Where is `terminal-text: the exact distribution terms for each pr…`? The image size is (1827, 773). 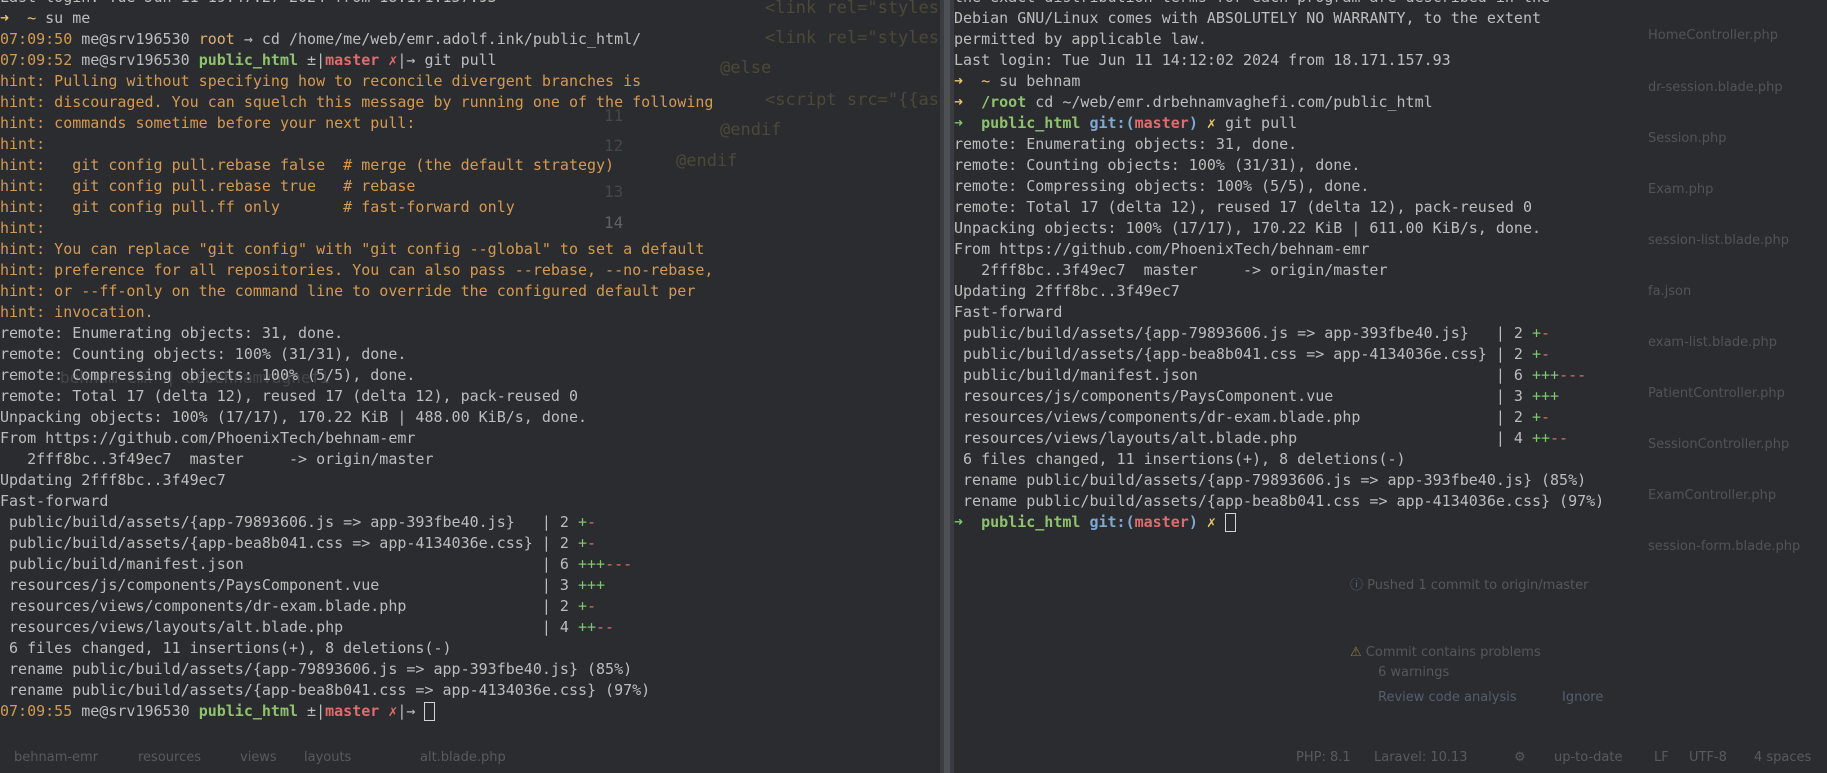 terminal-text: the exact distribution terms for each pr… is located at coordinates (1252, 3).